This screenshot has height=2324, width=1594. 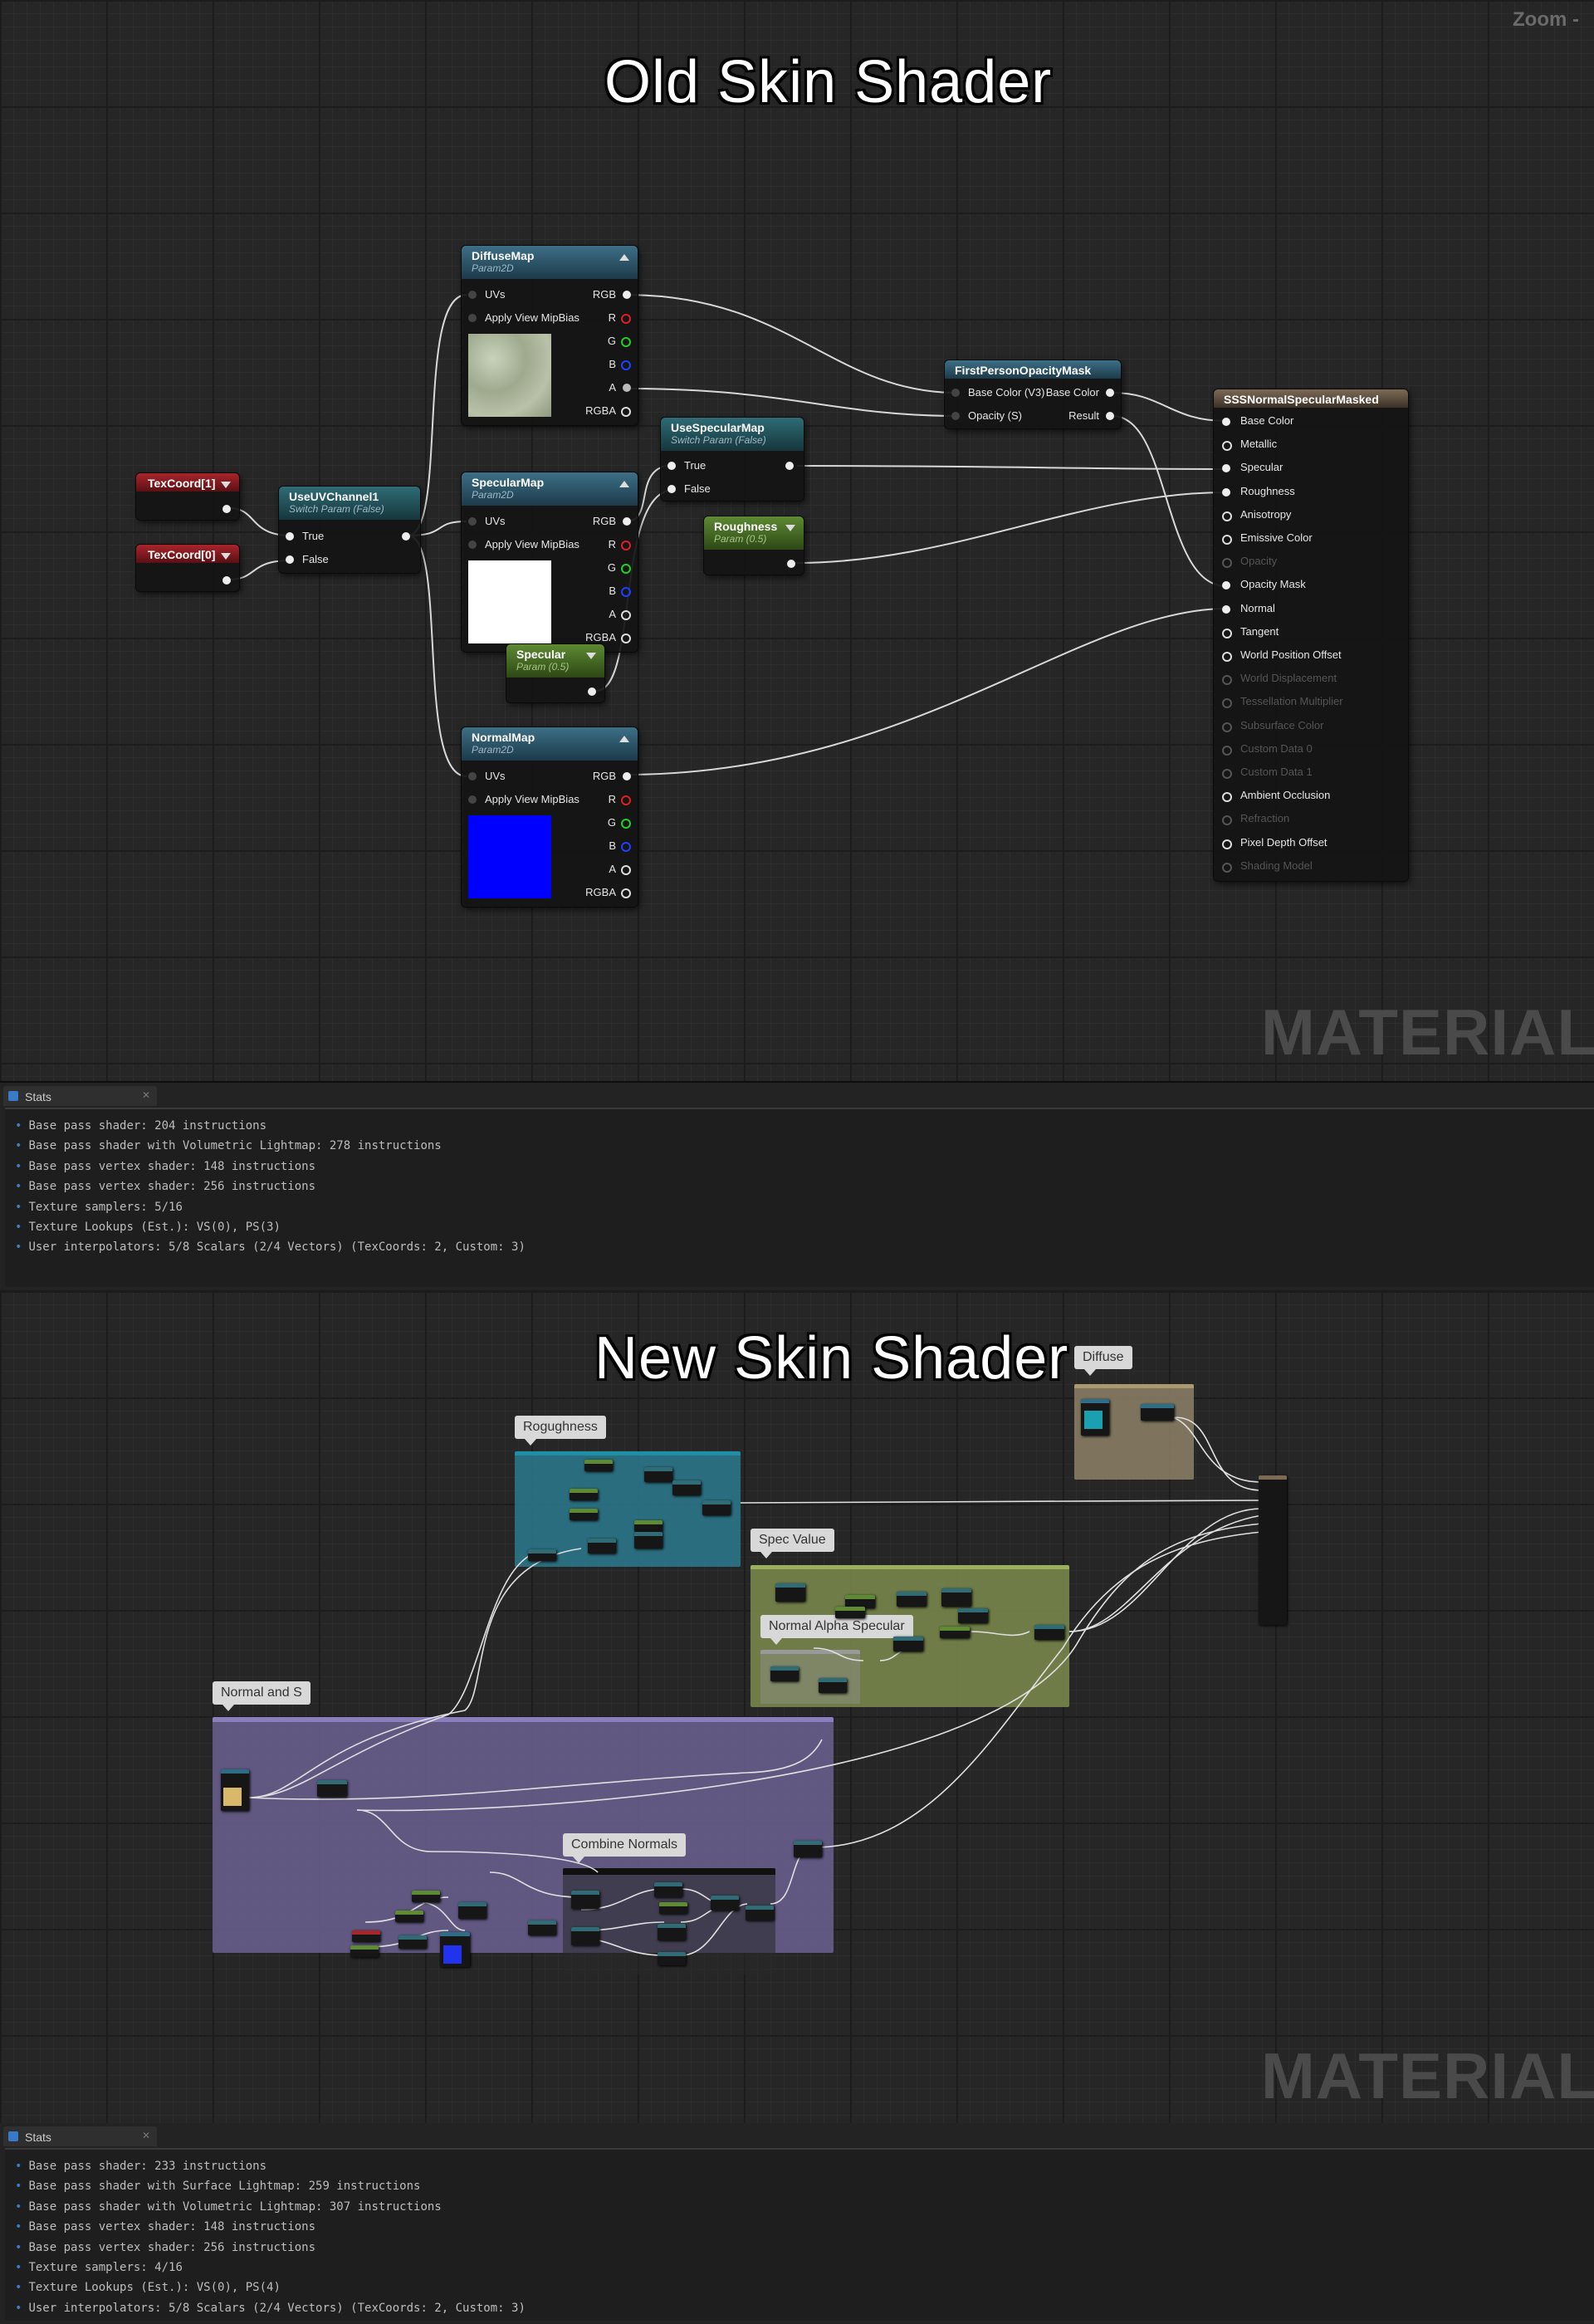 I want to click on texcoord1-output-pin, so click(x=226, y=509).